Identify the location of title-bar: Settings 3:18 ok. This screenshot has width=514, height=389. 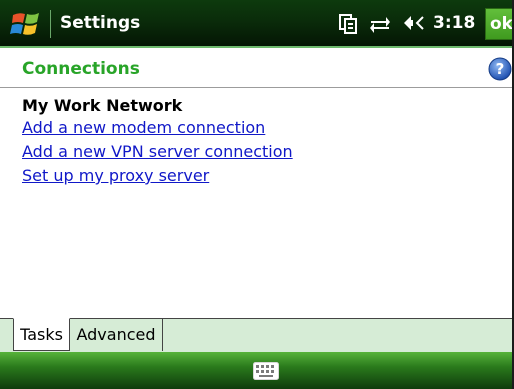
(256, 24).